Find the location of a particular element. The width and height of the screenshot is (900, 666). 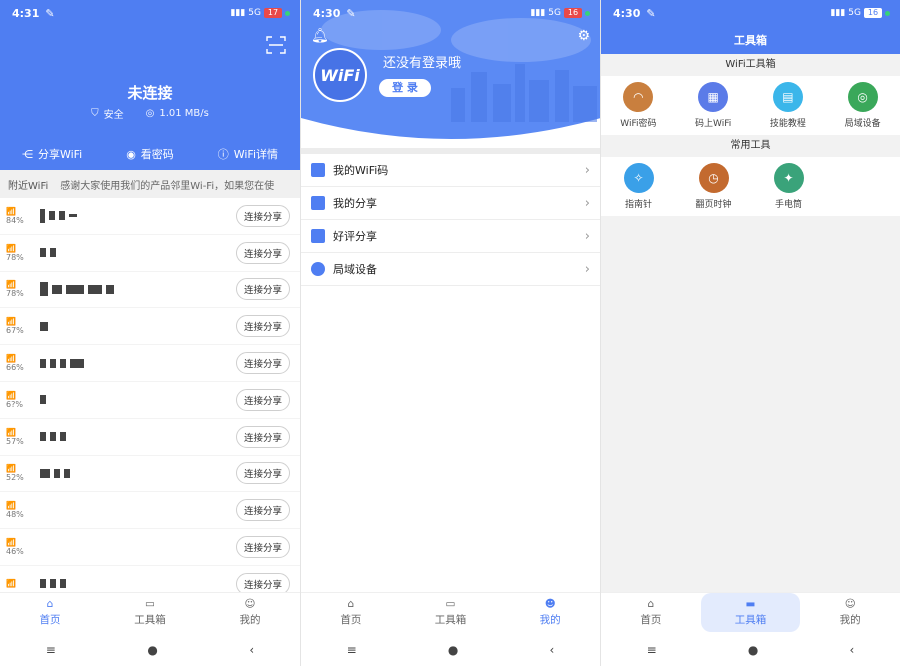

edit-icon is located at coordinates (318, 236).